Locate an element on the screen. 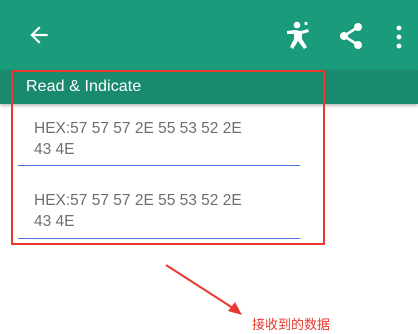 The width and height of the screenshot is (418, 334). annotation-arrow-icon is located at coordinates (203, 289).